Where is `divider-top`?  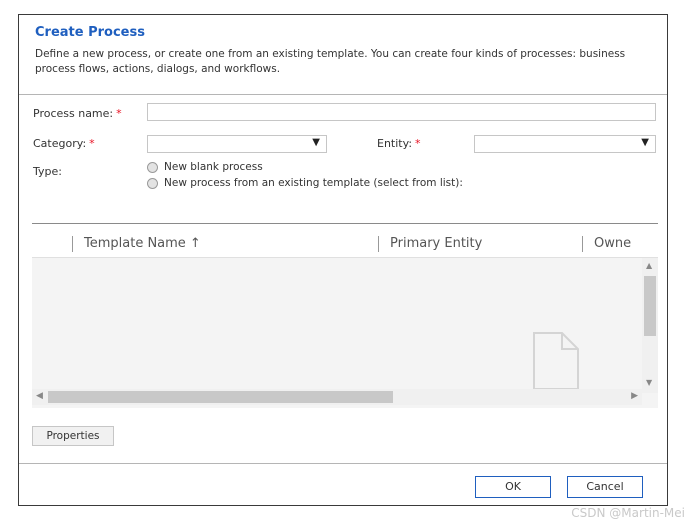 divider-top is located at coordinates (343, 94).